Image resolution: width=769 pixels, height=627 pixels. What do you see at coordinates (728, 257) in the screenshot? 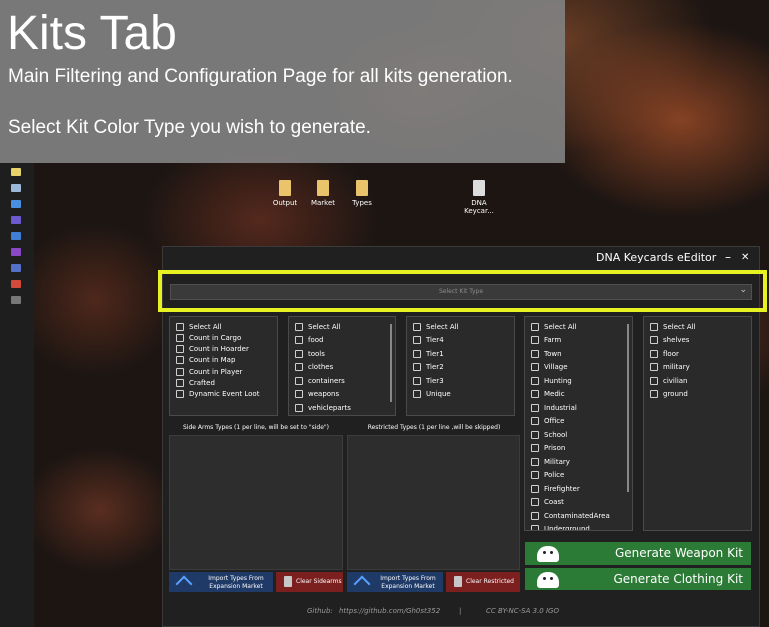
I see `minimize-button: –` at bounding box center [728, 257].